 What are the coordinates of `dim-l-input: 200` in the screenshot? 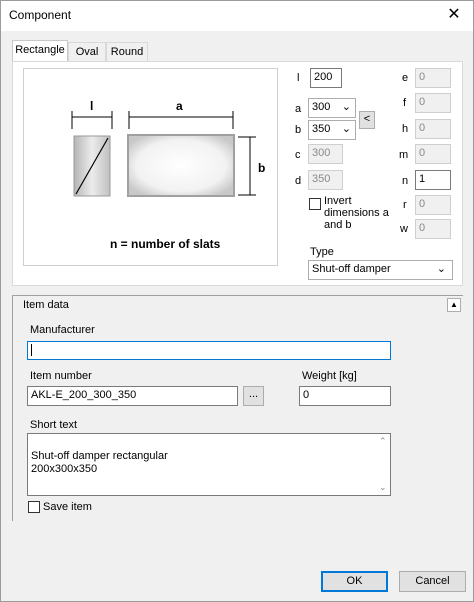 It's located at (326, 78).